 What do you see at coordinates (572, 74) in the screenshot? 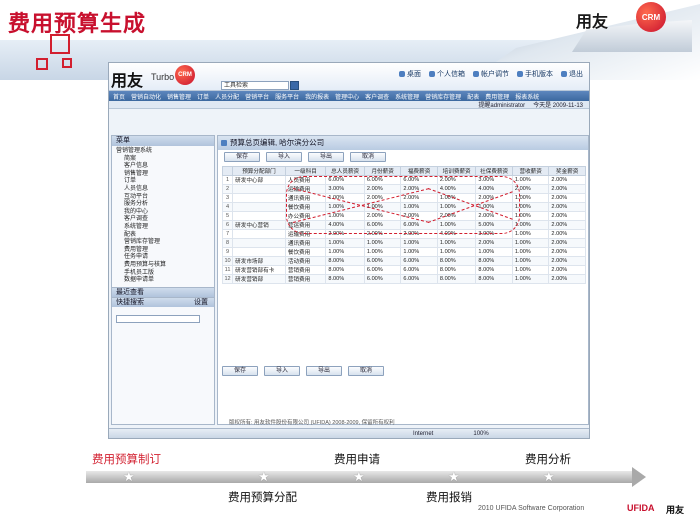
I see `top-nav-item: 退出` at bounding box center [572, 74].